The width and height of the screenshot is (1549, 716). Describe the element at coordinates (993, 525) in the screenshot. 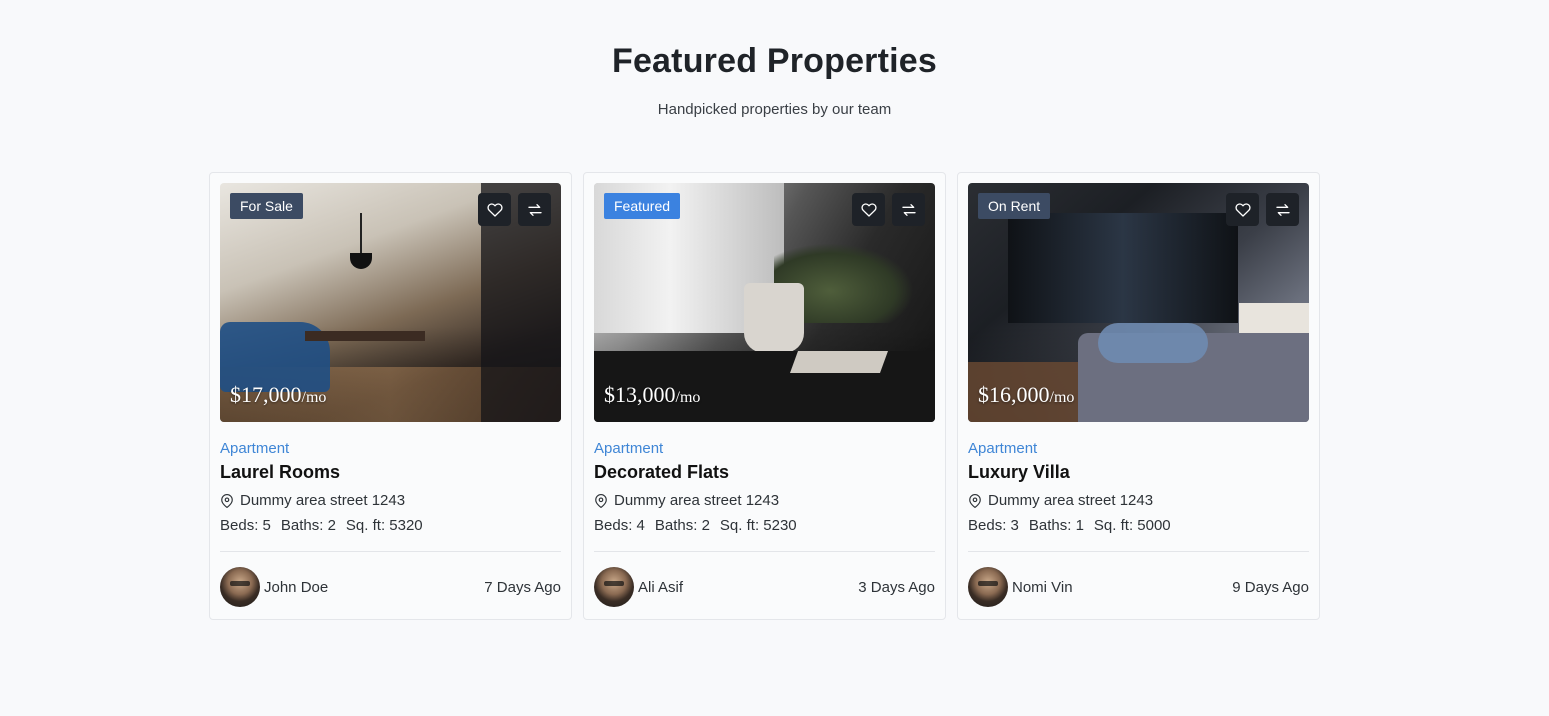

I see `beds-count: Beds: 3` at that location.